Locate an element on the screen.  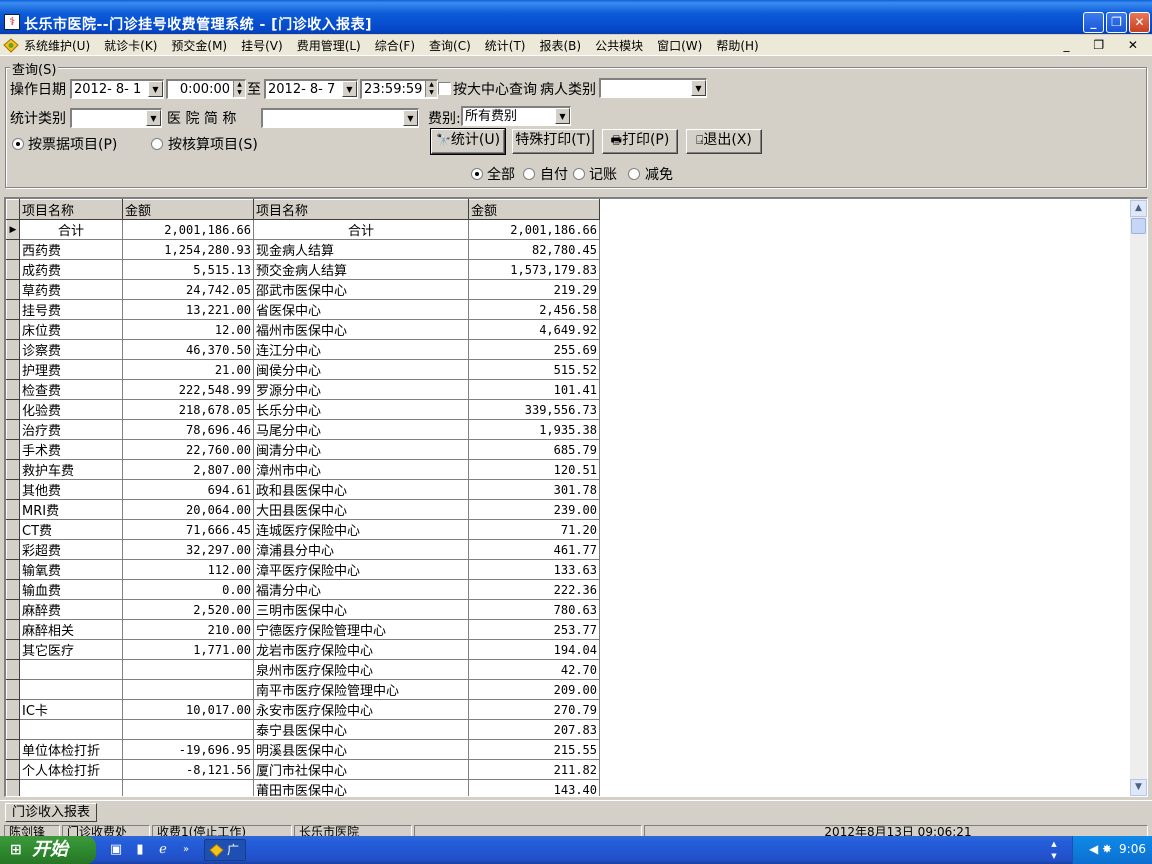
item-name-cell: 单位体检打折 is located at coordinates (71, 749).